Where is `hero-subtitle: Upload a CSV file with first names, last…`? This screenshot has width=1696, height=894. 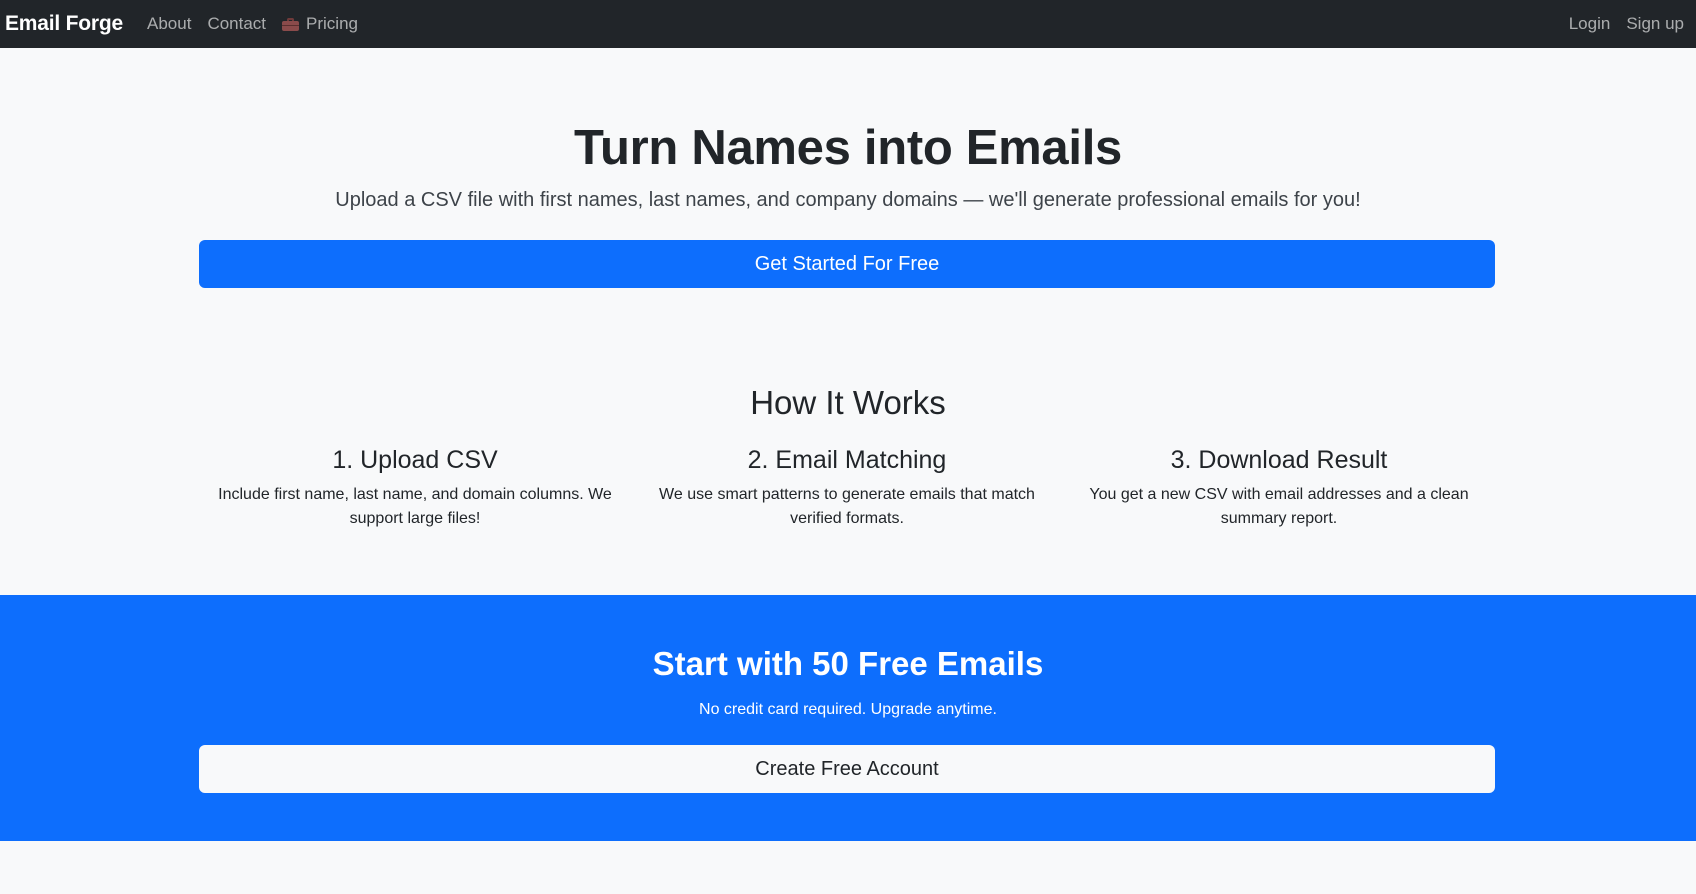
hero-subtitle: Upload a CSV file with first names, last… is located at coordinates (848, 200).